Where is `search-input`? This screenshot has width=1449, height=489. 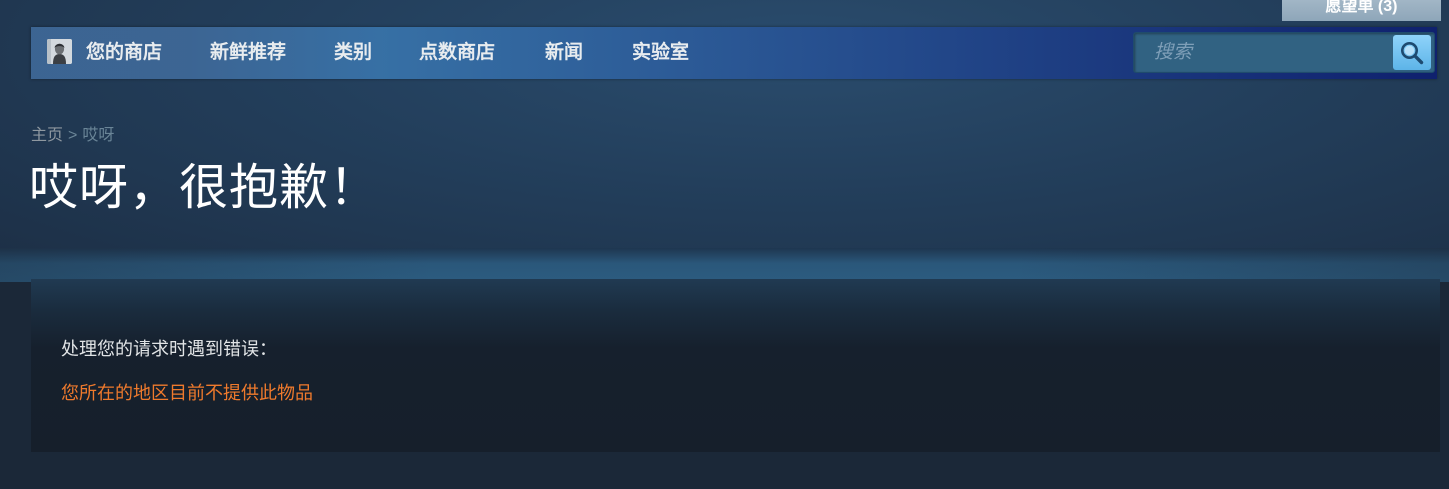 search-input is located at coordinates (1264, 52).